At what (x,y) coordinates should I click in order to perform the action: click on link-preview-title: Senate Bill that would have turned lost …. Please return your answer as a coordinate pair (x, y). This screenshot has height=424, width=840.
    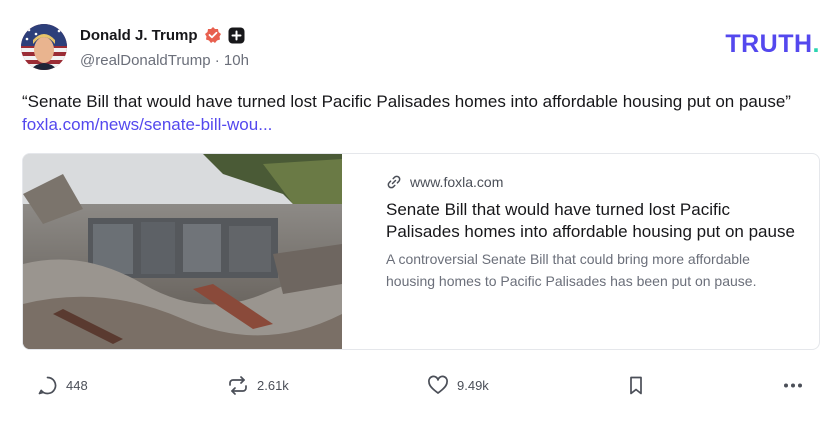
    Looking at the image, I should click on (590, 220).